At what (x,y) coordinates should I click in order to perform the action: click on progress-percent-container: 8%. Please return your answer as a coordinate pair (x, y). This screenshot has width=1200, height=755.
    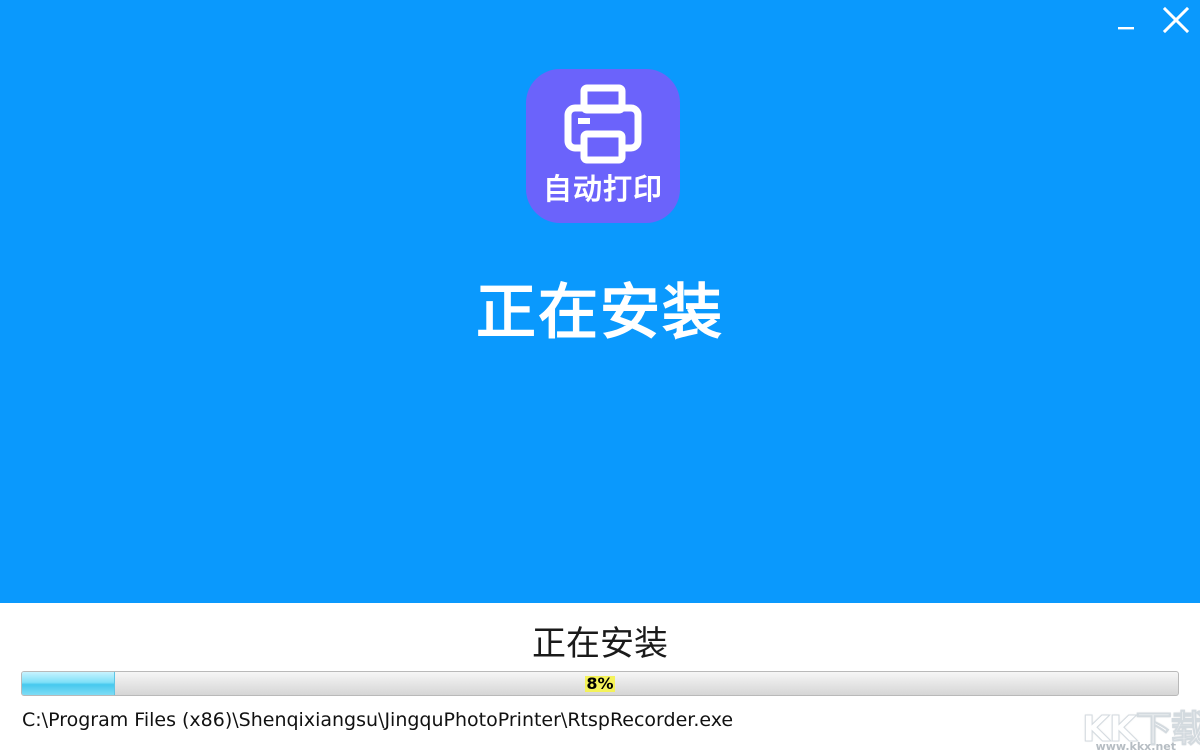
    Looking at the image, I should click on (600, 683).